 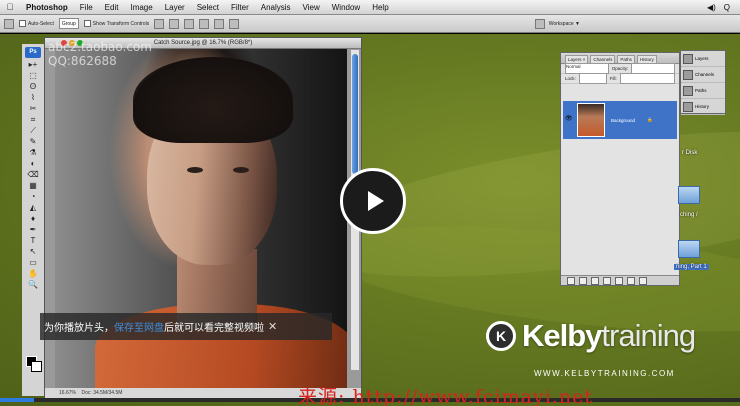 I want to click on dock-item-channels: Channels, so click(x=703, y=75).